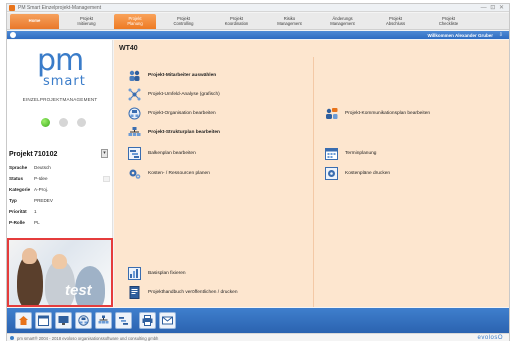 The width and height of the screenshot is (515, 345). What do you see at coordinates (60, 8) in the screenshot?
I see `window-title: PM Smart Einzelprojekt-Management` at bounding box center [60, 8].